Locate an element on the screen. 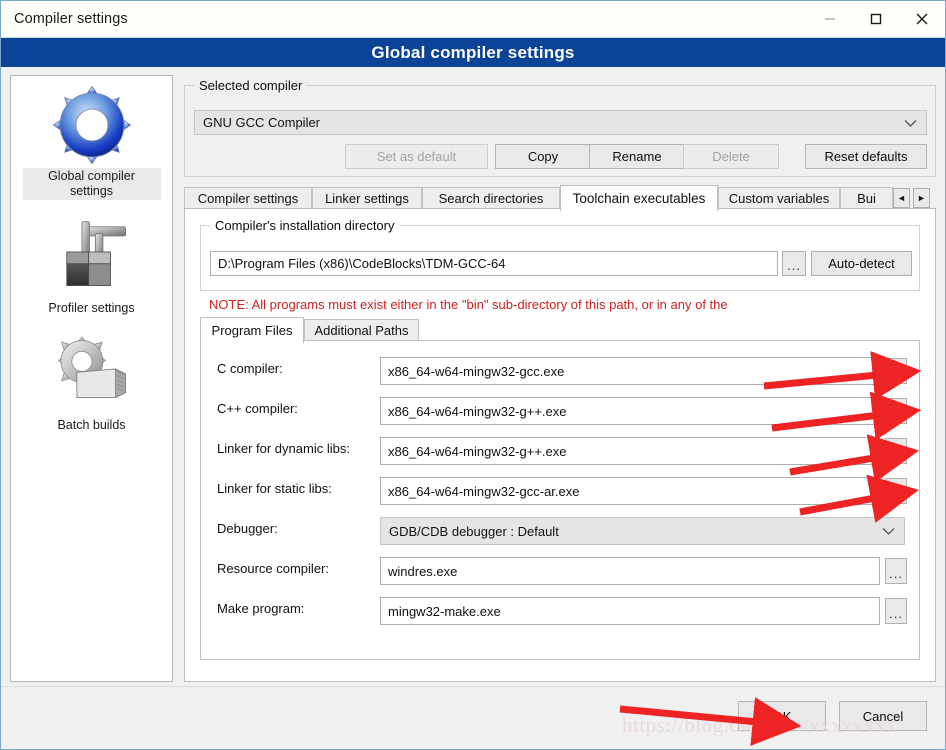 The height and width of the screenshot is (750, 946). tab-build-options: Bui is located at coordinates (866, 198).